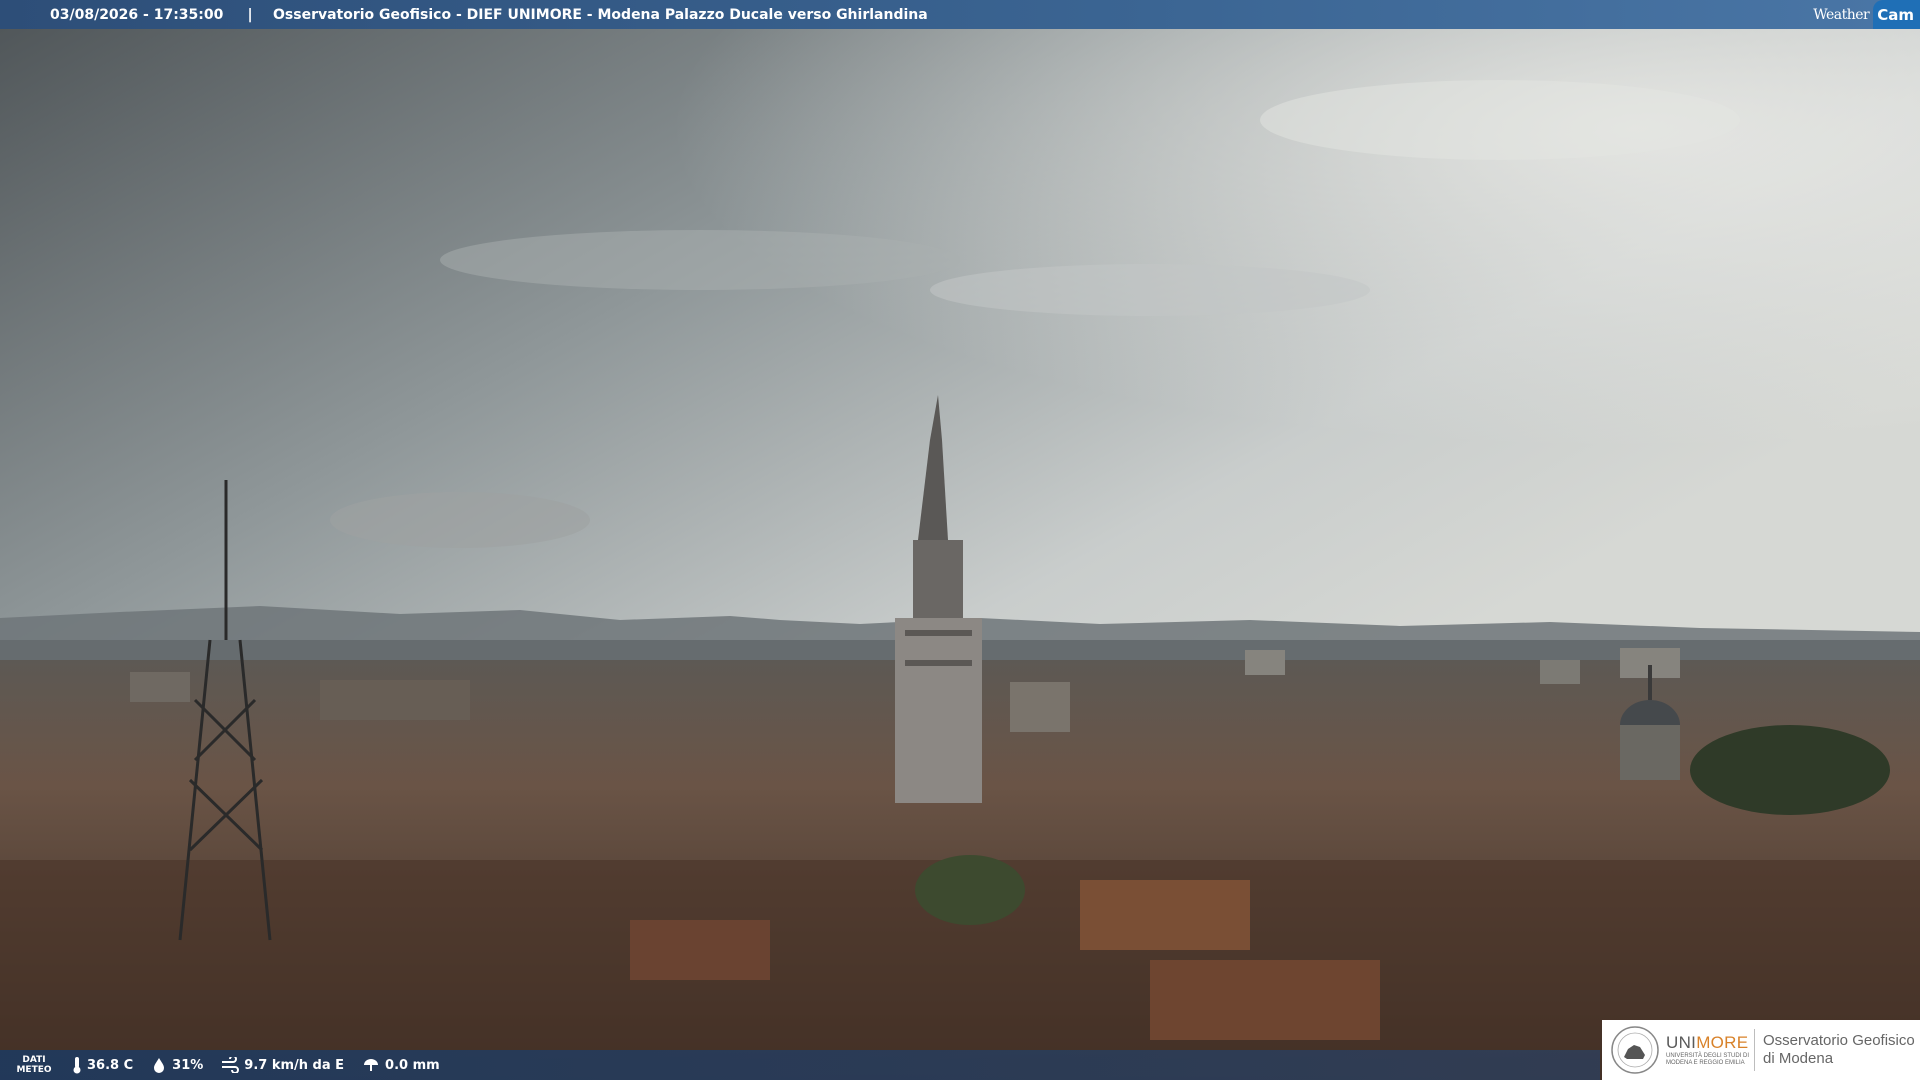  What do you see at coordinates (137, 14) in the screenshot?
I see `timestamp: 03/08/2026 - 17:35:00` at bounding box center [137, 14].